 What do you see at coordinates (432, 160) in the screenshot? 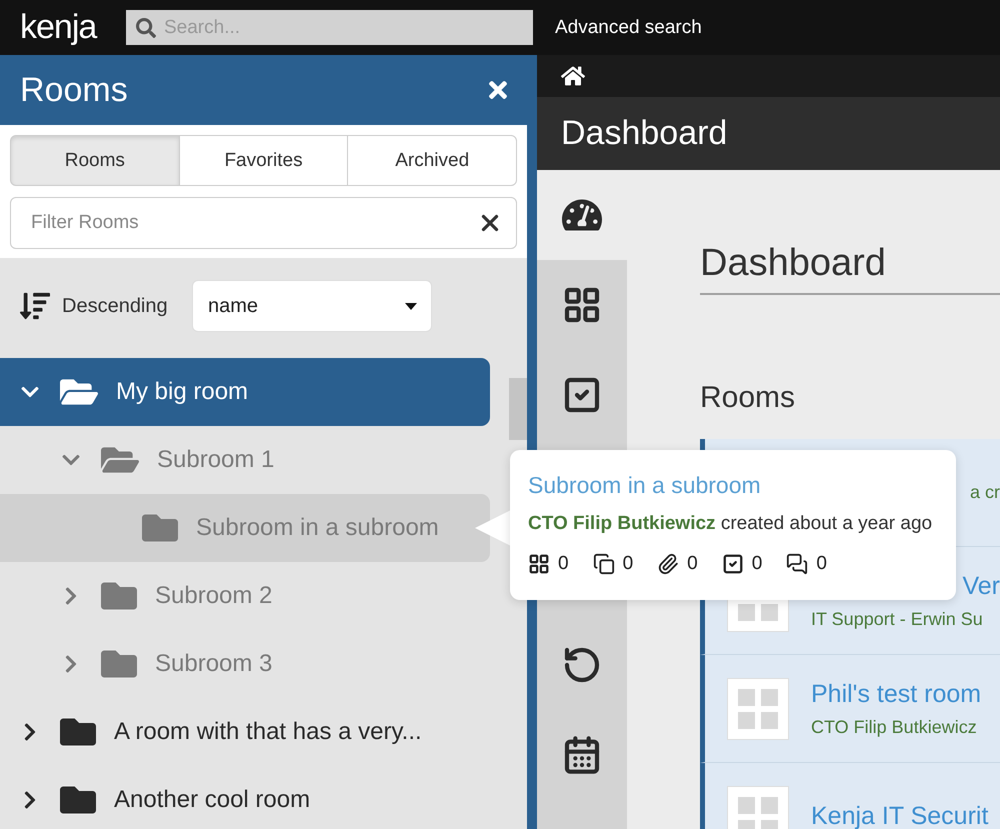
I see `tab: Archived` at bounding box center [432, 160].